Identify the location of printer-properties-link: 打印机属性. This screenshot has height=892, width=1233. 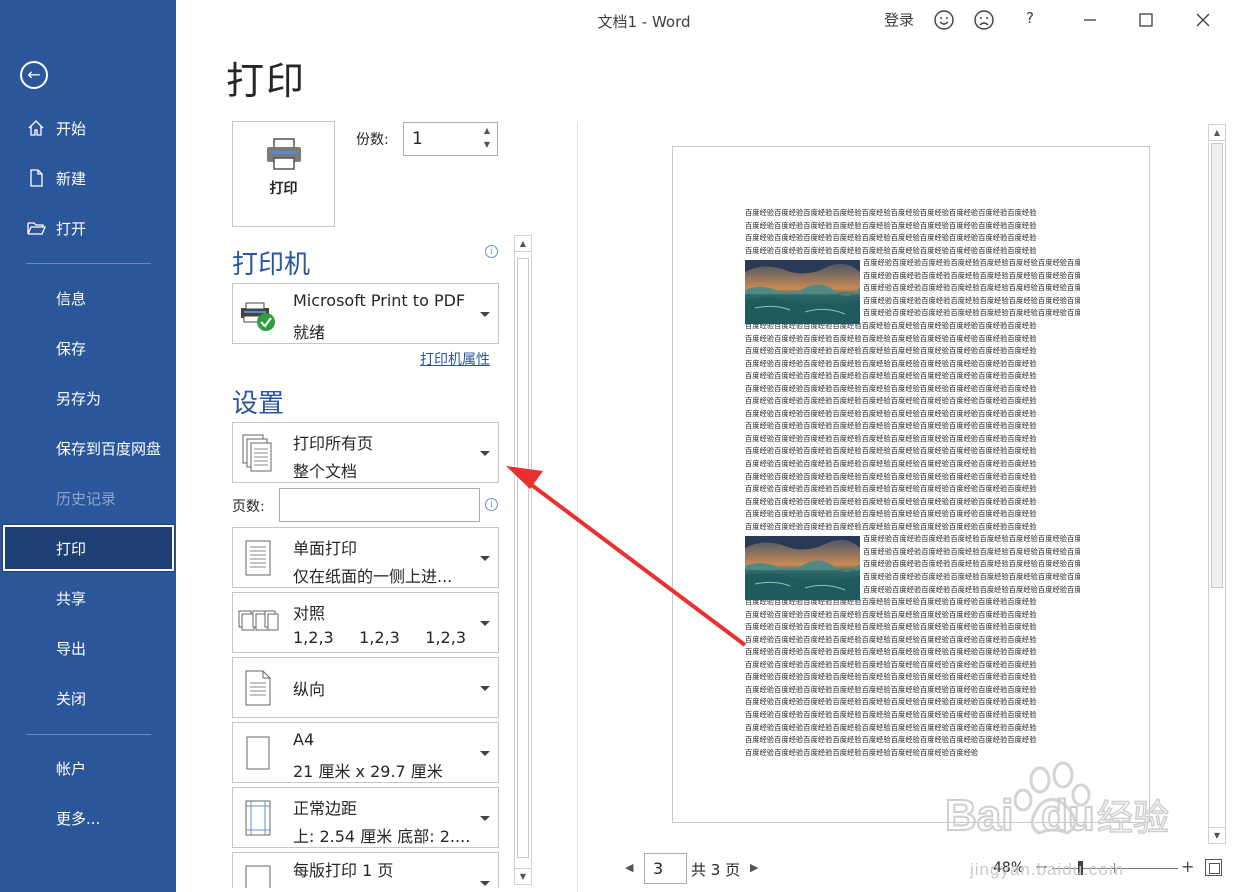
(455, 359).